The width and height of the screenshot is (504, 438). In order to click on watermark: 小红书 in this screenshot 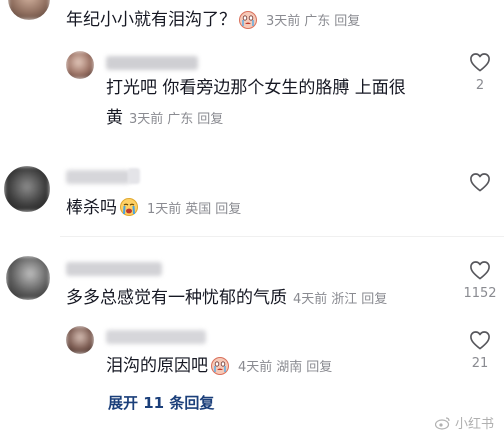, I will do `click(464, 422)`.